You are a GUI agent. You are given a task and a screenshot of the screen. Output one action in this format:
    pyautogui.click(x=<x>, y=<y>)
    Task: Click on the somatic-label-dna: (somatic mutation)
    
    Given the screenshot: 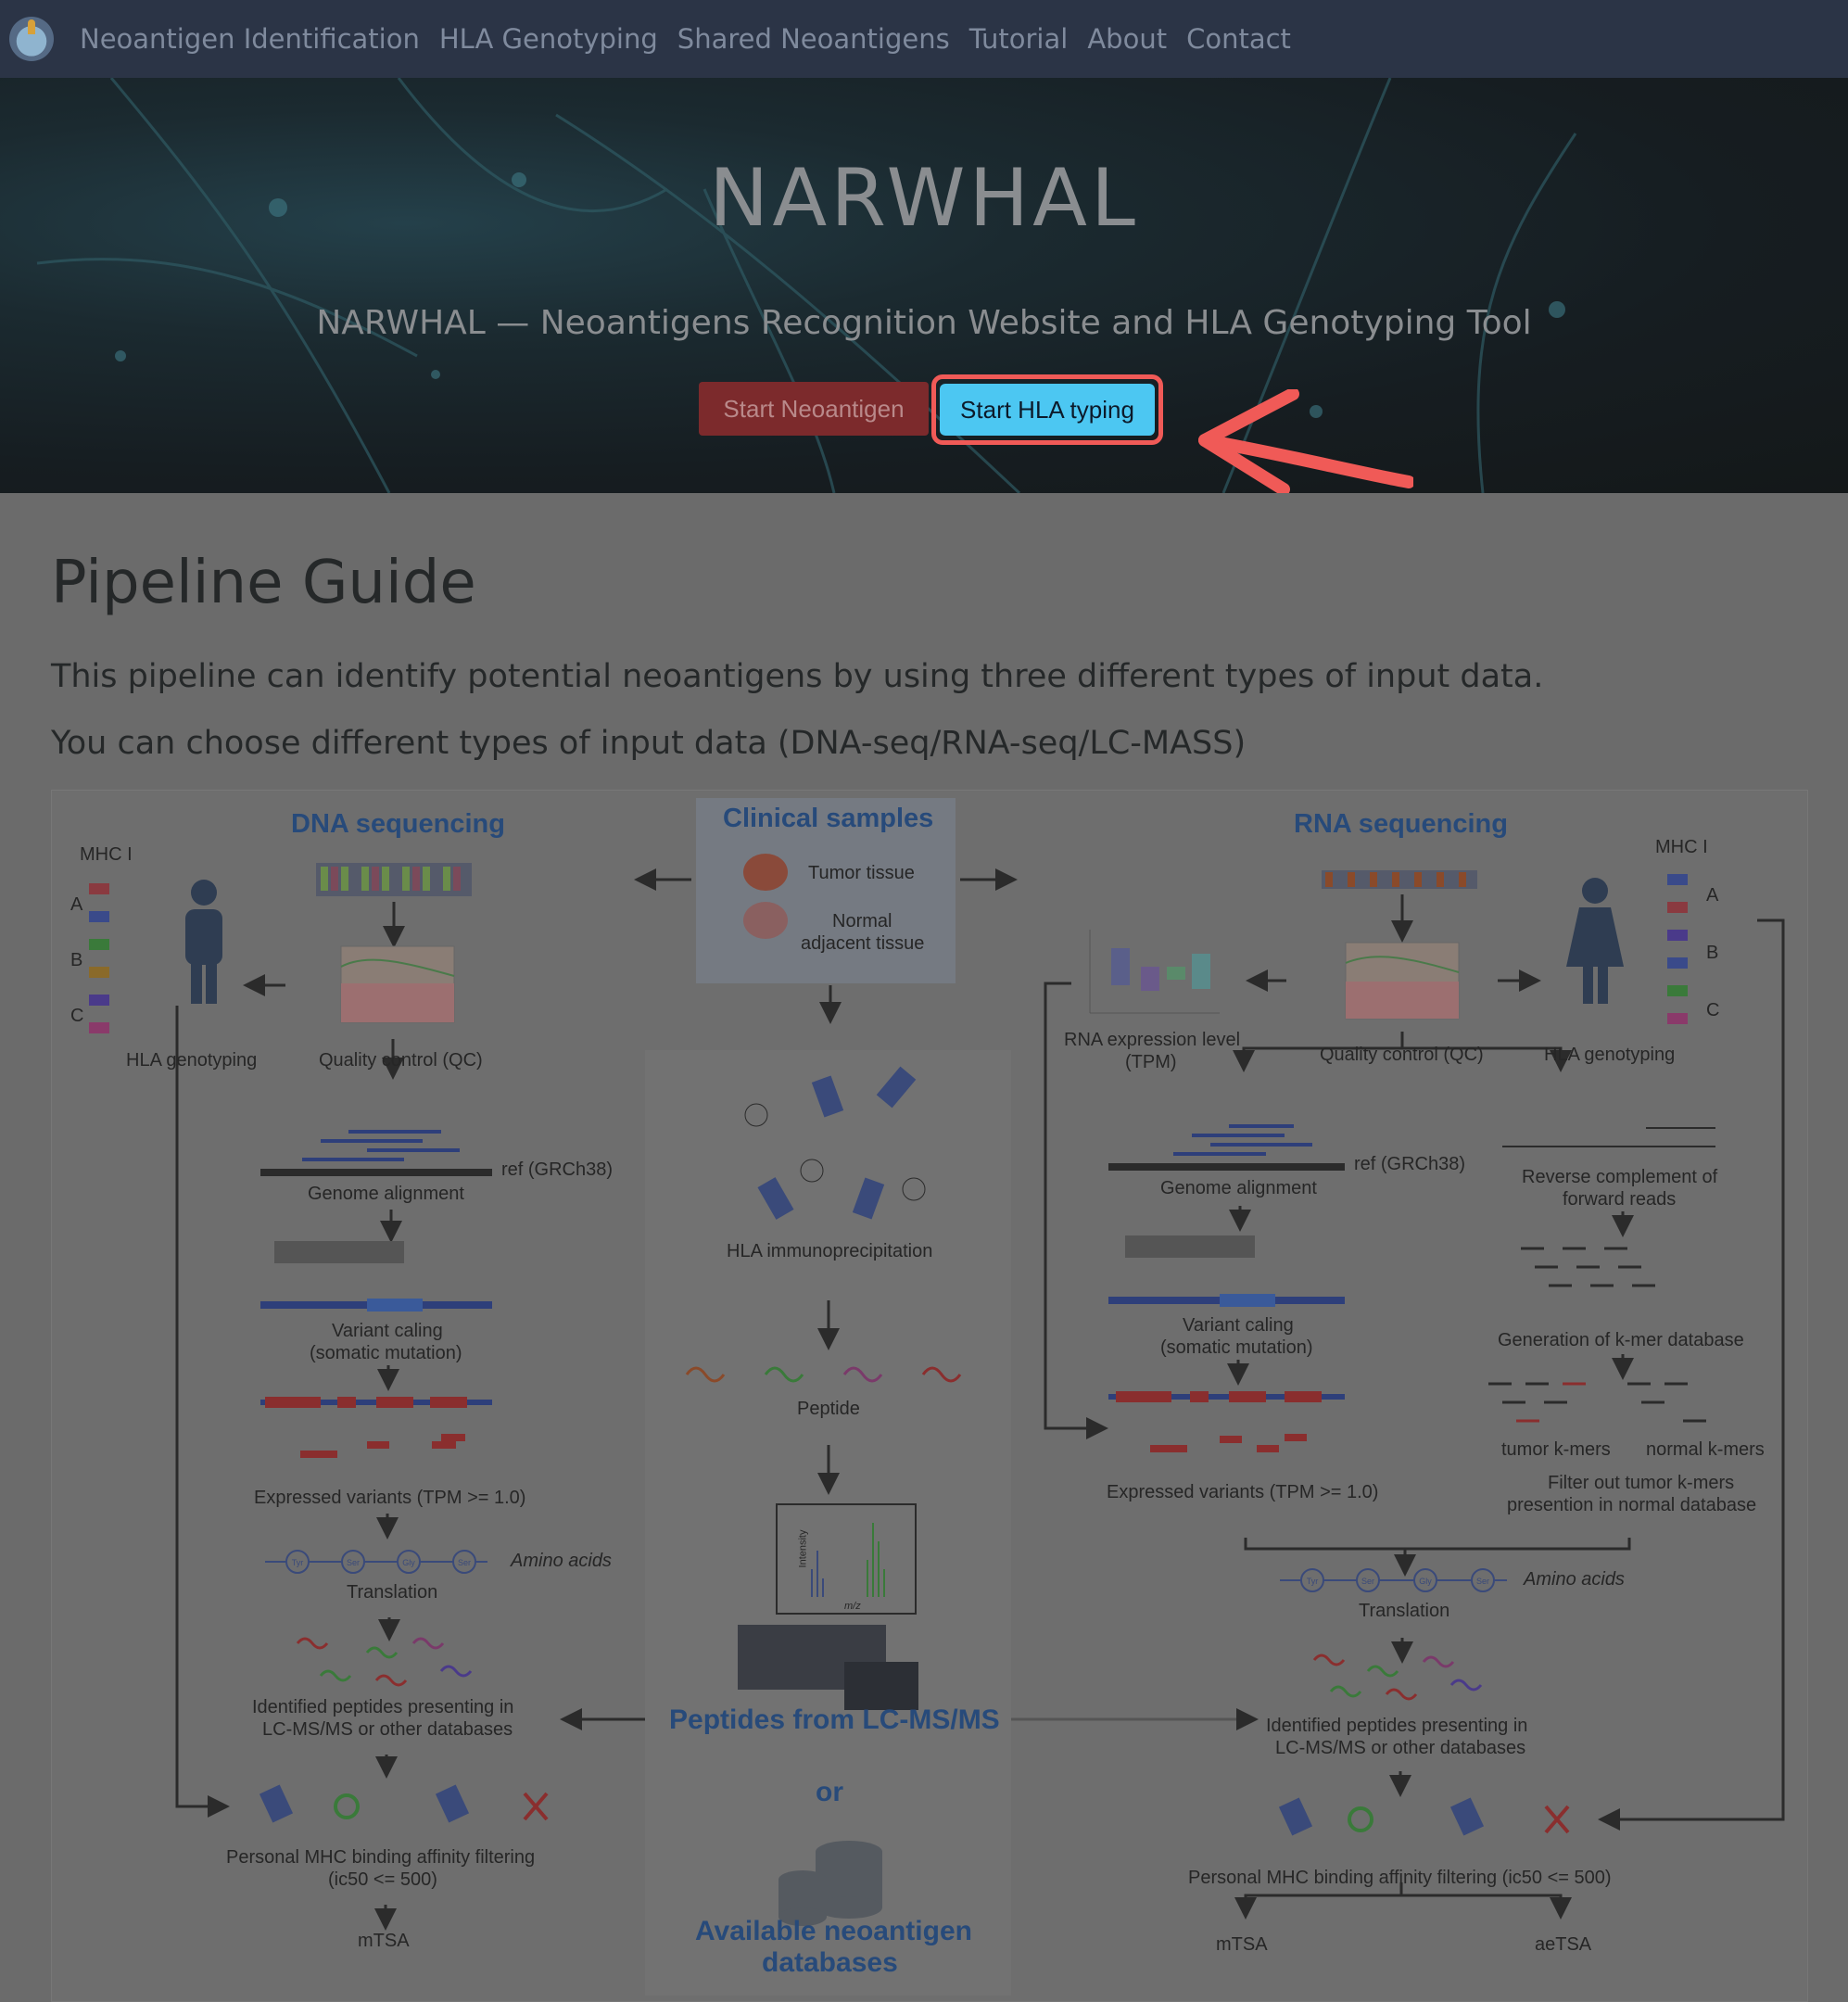 What is the action you would take?
    pyautogui.click(x=386, y=1353)
    